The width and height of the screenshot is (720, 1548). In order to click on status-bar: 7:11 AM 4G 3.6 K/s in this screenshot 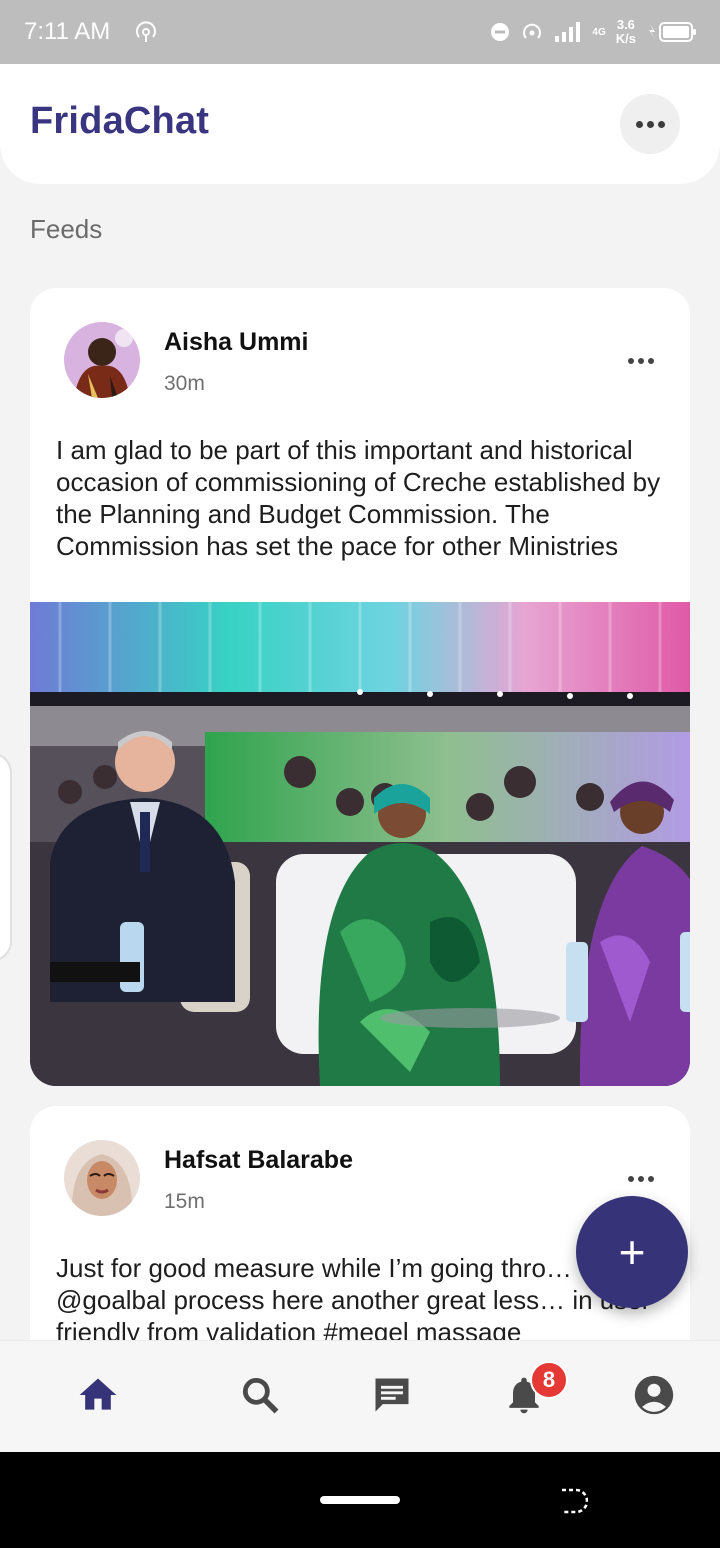, I will do `click(360, 32)`.